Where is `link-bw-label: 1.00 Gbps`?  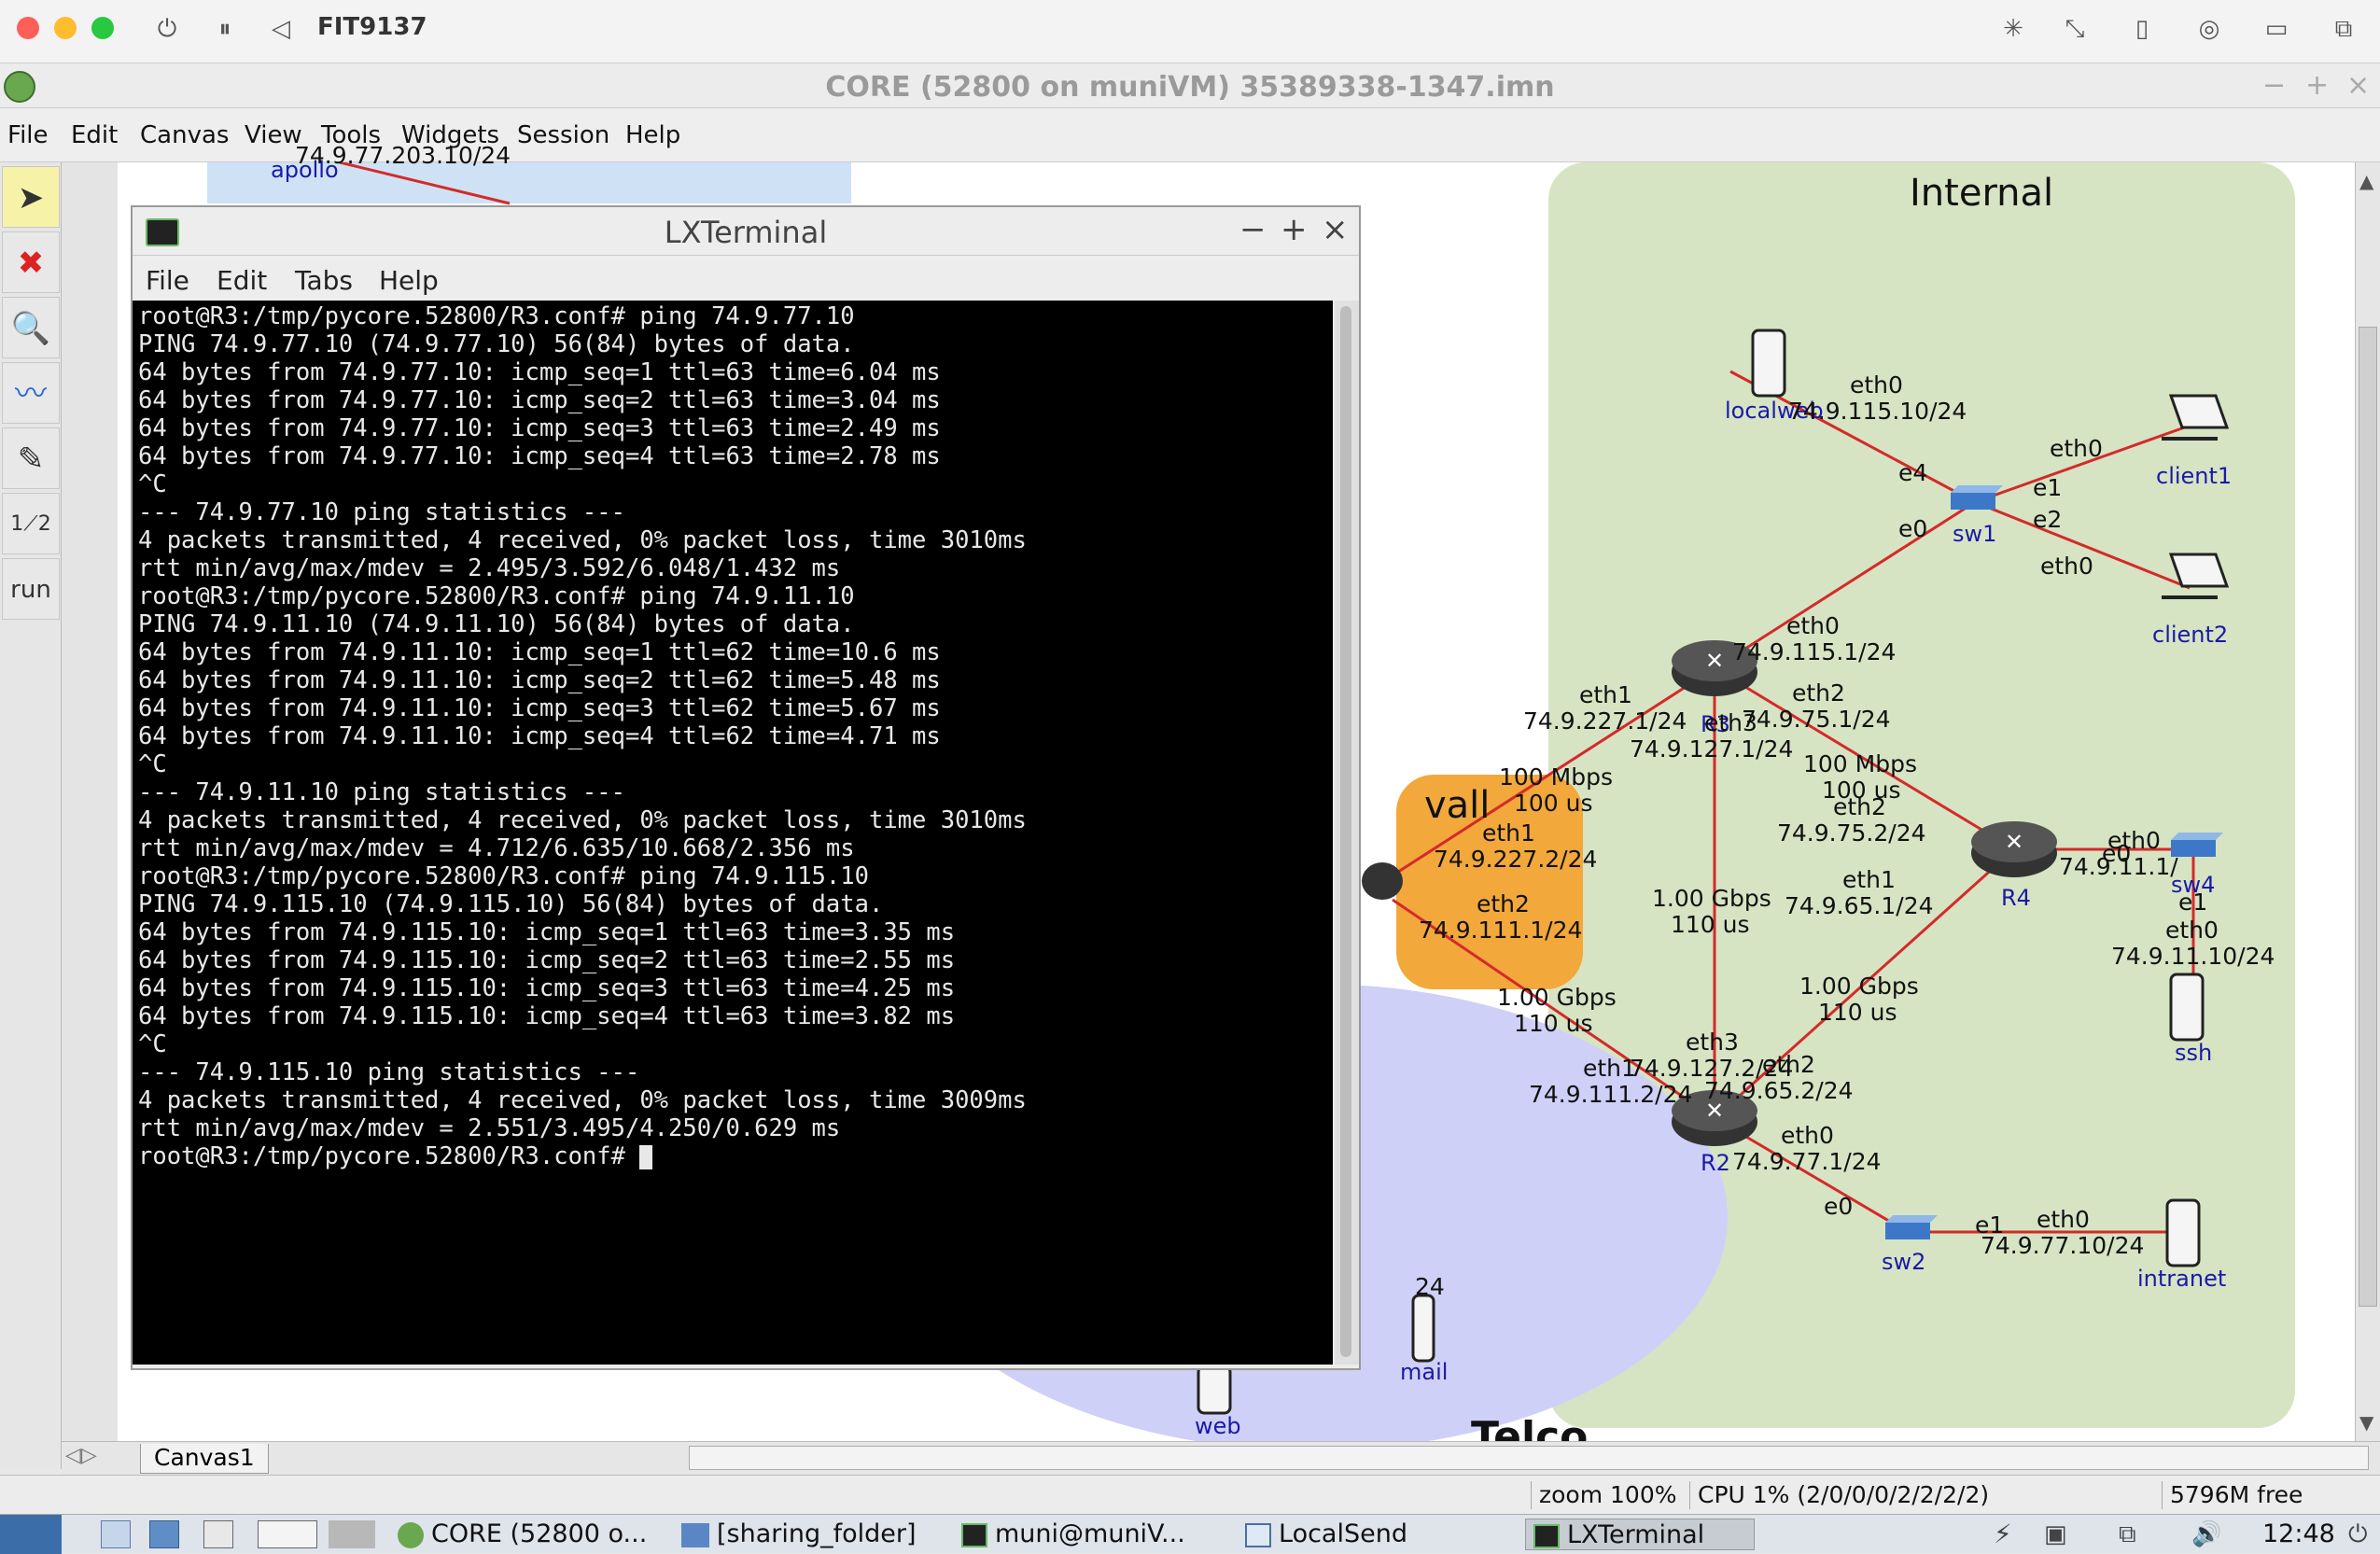
link-bw-label: 1.00 Gbps is located at coordinates (1557, 997).